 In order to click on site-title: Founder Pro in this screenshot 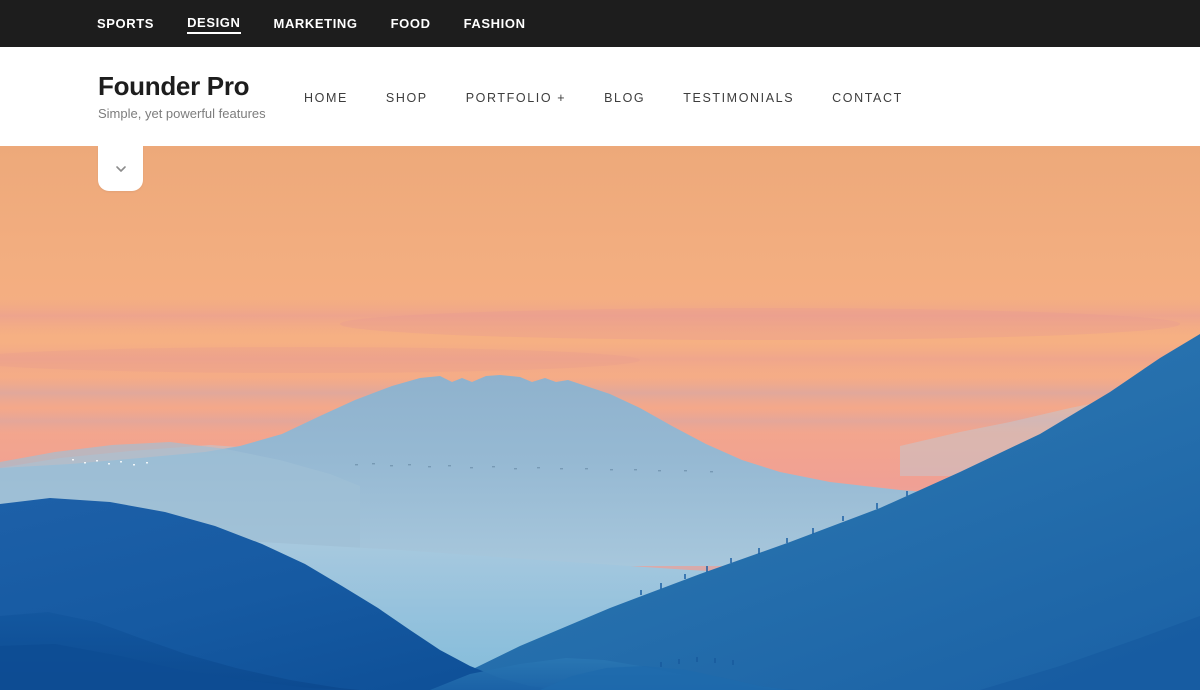, I will do `click(174, 86)`.